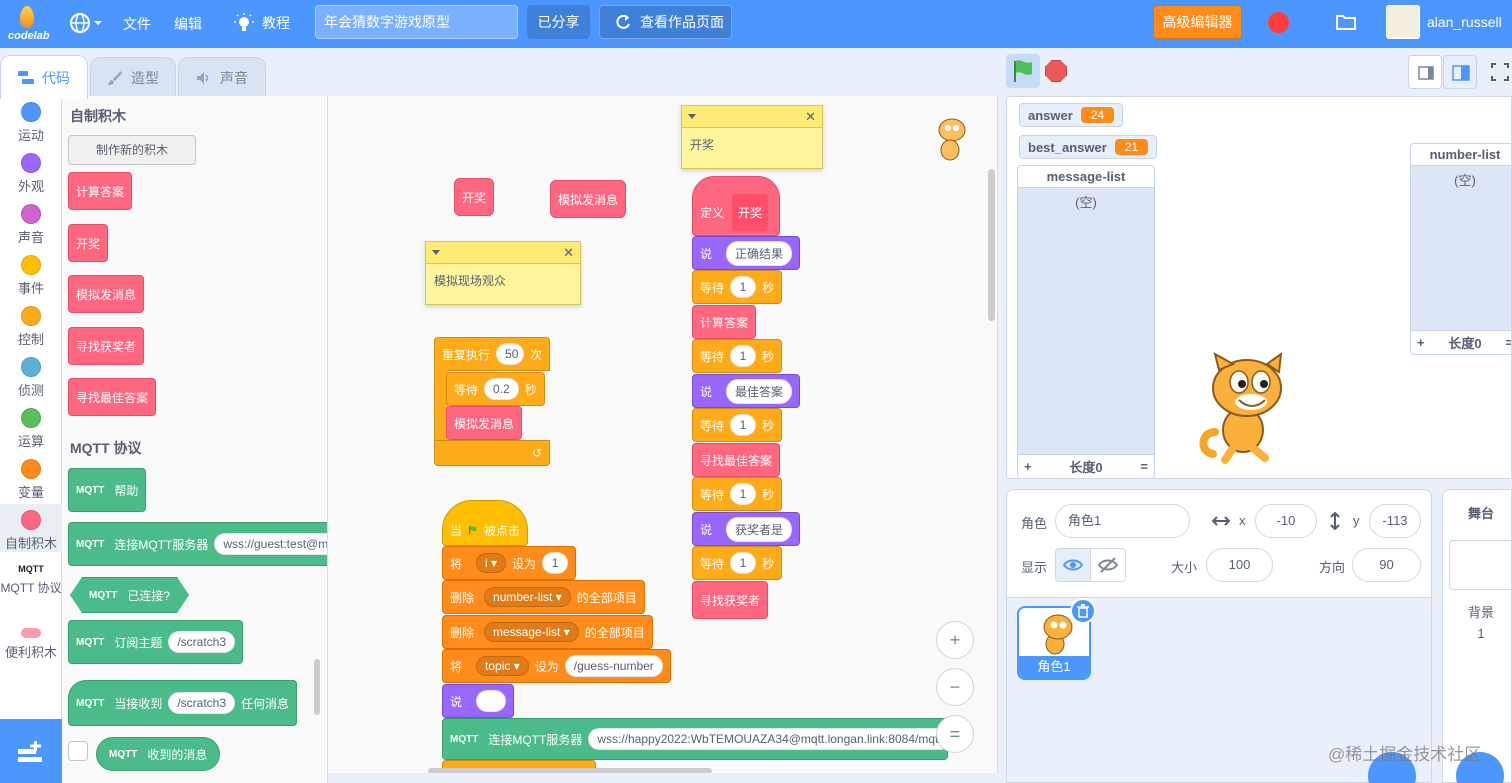 The height and width of the screenshot is (783, 1512). What do you see at coordinates (31, 429) in the screenshot?
I see `category-operators: 运算` at bounding box center [31, 429].